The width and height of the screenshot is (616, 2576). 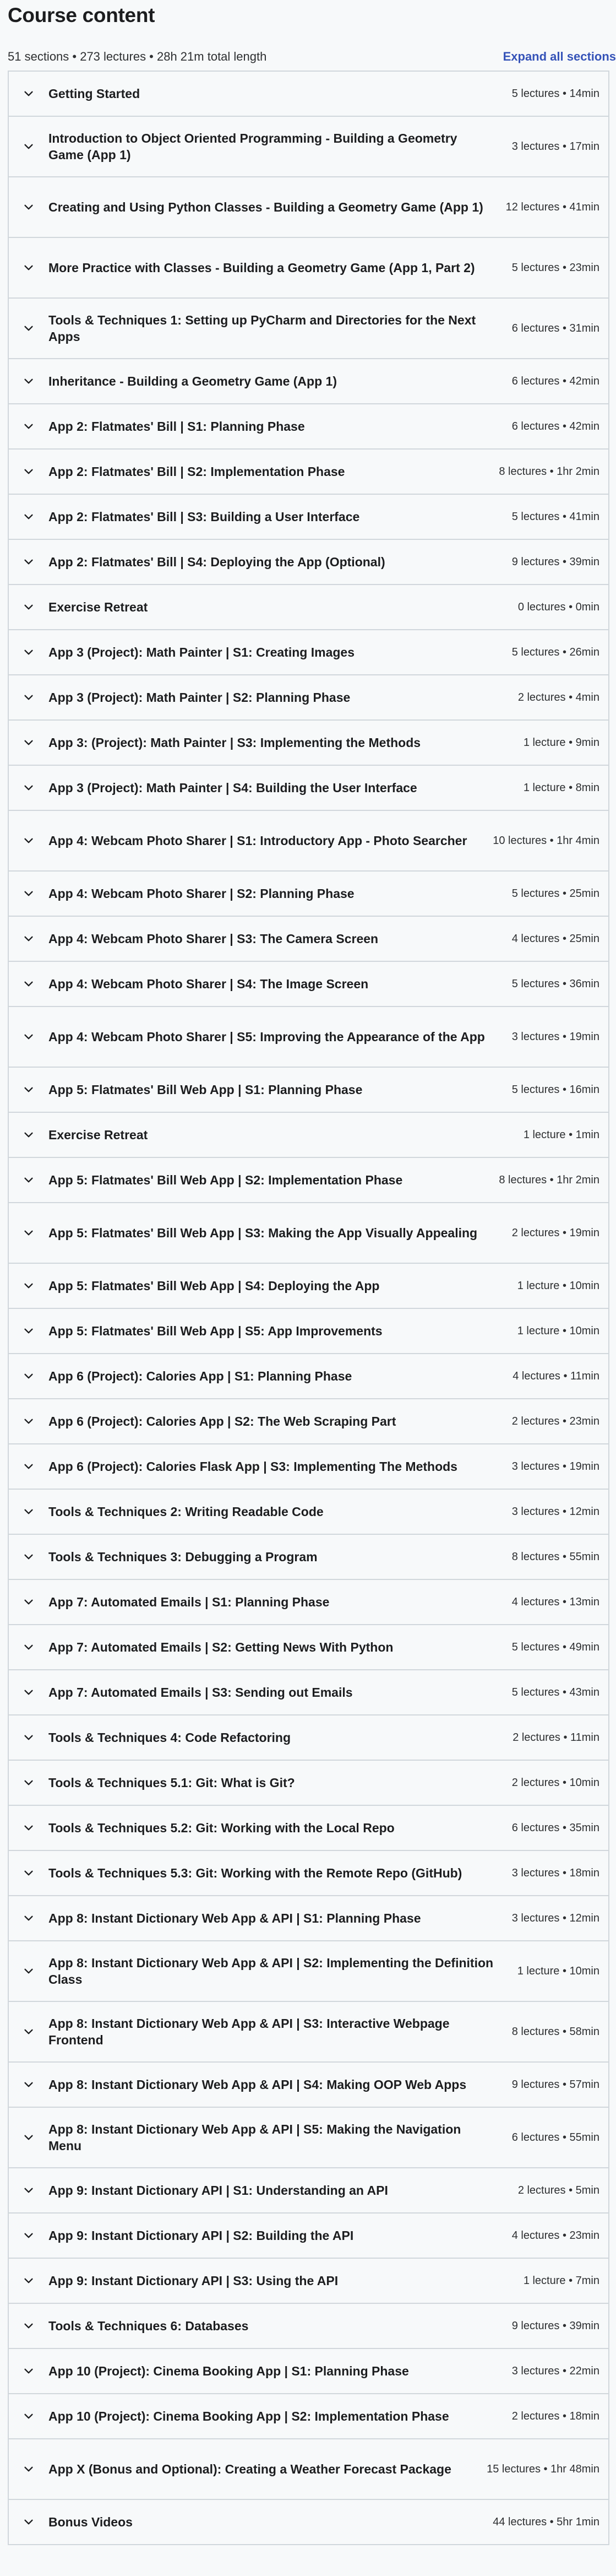 What do you see at coordinates (555, 1556) in the screenshot?
I see `section-meta: 8 lectures • 55min` at bounding box center [555, 1556].